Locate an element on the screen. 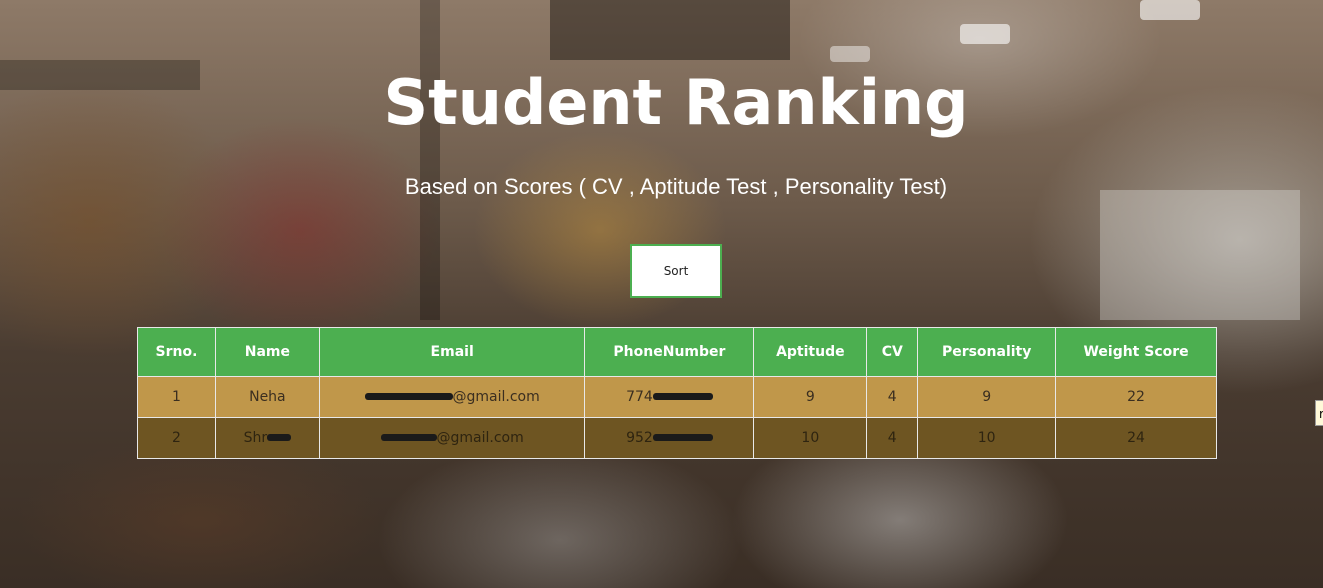 The width and height of the screenshot is (1323, 588). cell-phone: 952 is located at coordinates (669, 438).